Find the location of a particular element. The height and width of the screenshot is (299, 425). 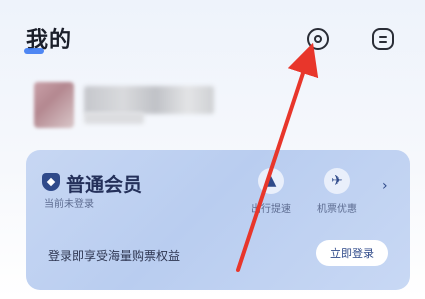

benefit-label: 出行提速 is located at coordinates (271, 209).